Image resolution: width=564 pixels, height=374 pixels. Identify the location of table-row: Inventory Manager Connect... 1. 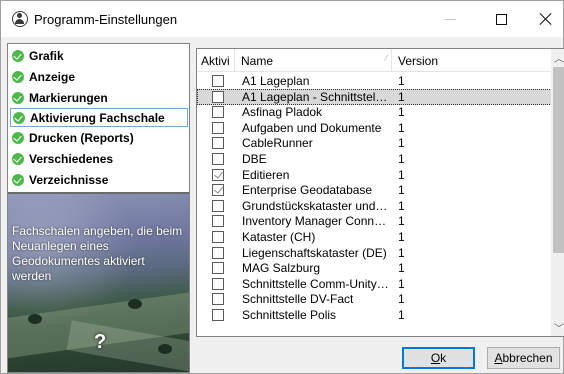
(374, 221).